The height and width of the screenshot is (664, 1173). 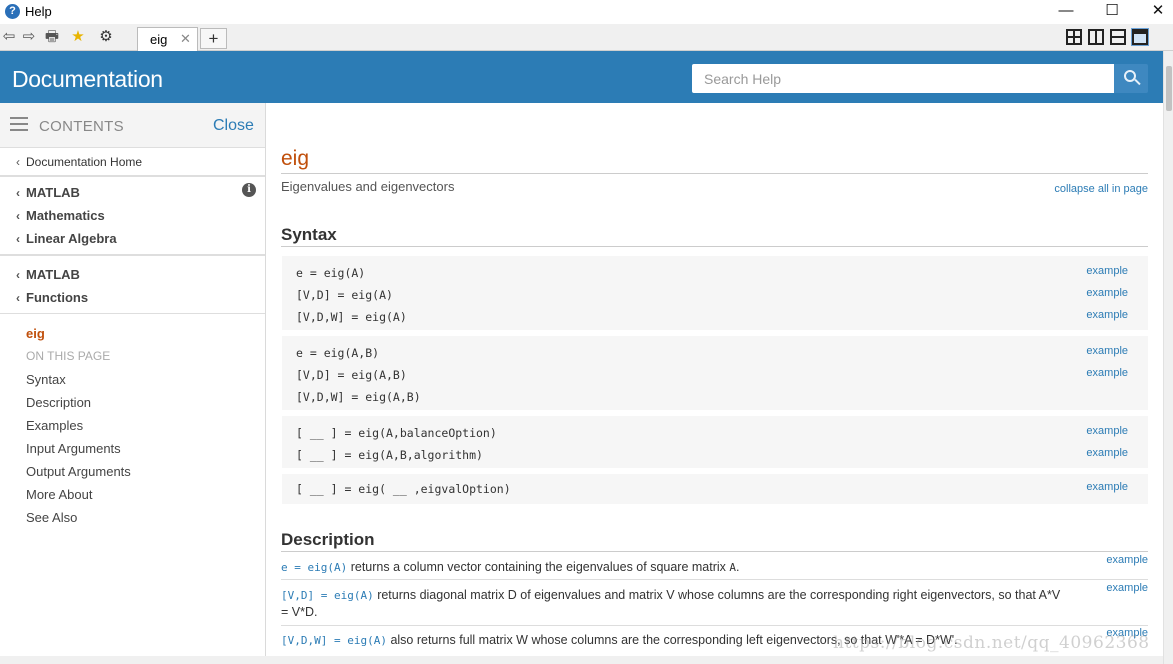 I want to click on toc-syntax: Syntax, so click(x=46, y=379).